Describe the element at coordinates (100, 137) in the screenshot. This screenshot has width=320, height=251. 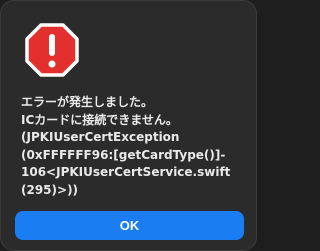
I see `message-line: (JPKIUserCertException` at that location.